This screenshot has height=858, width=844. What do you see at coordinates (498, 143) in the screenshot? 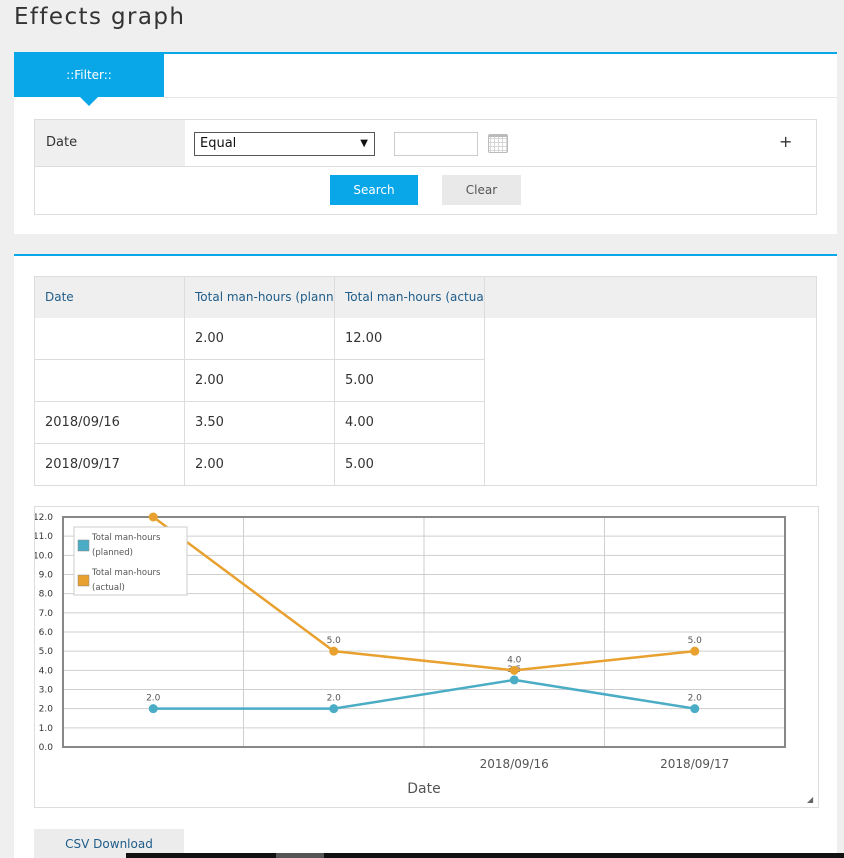
I see `calendar-icon` at bounding box center [498, 143].